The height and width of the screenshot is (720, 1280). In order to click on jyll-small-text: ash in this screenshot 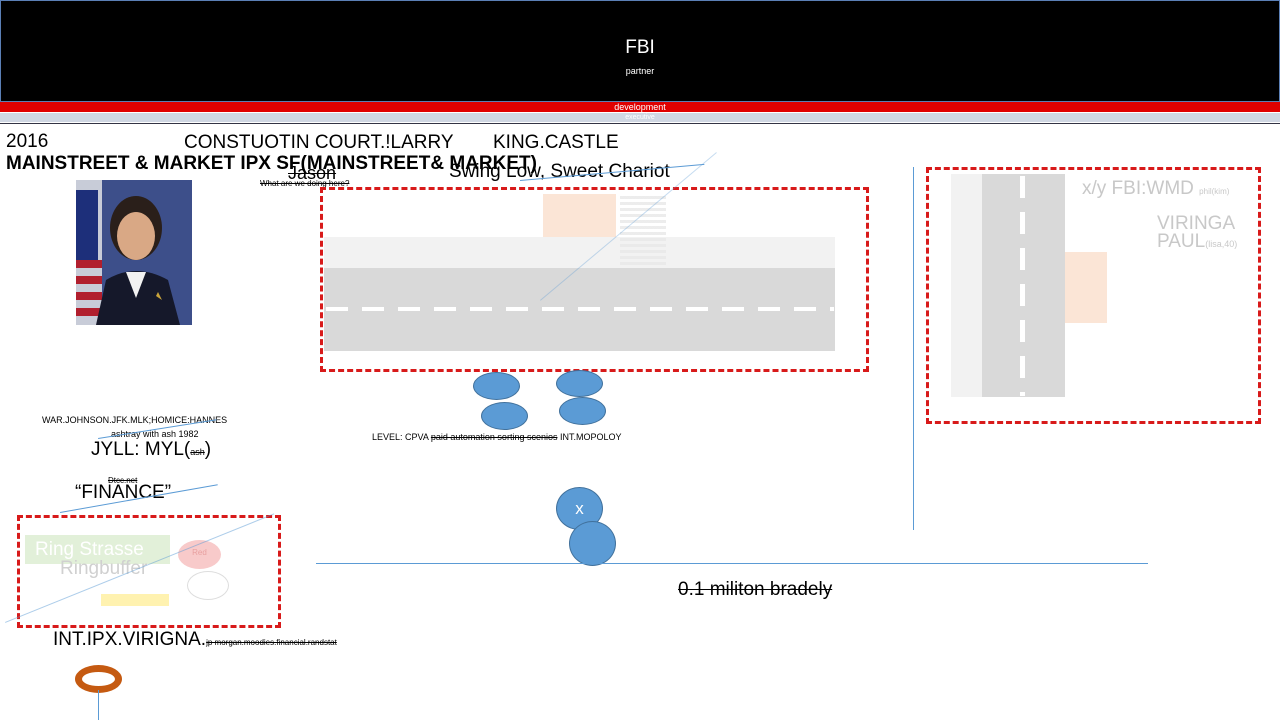, I will do `click(197, 452)`.